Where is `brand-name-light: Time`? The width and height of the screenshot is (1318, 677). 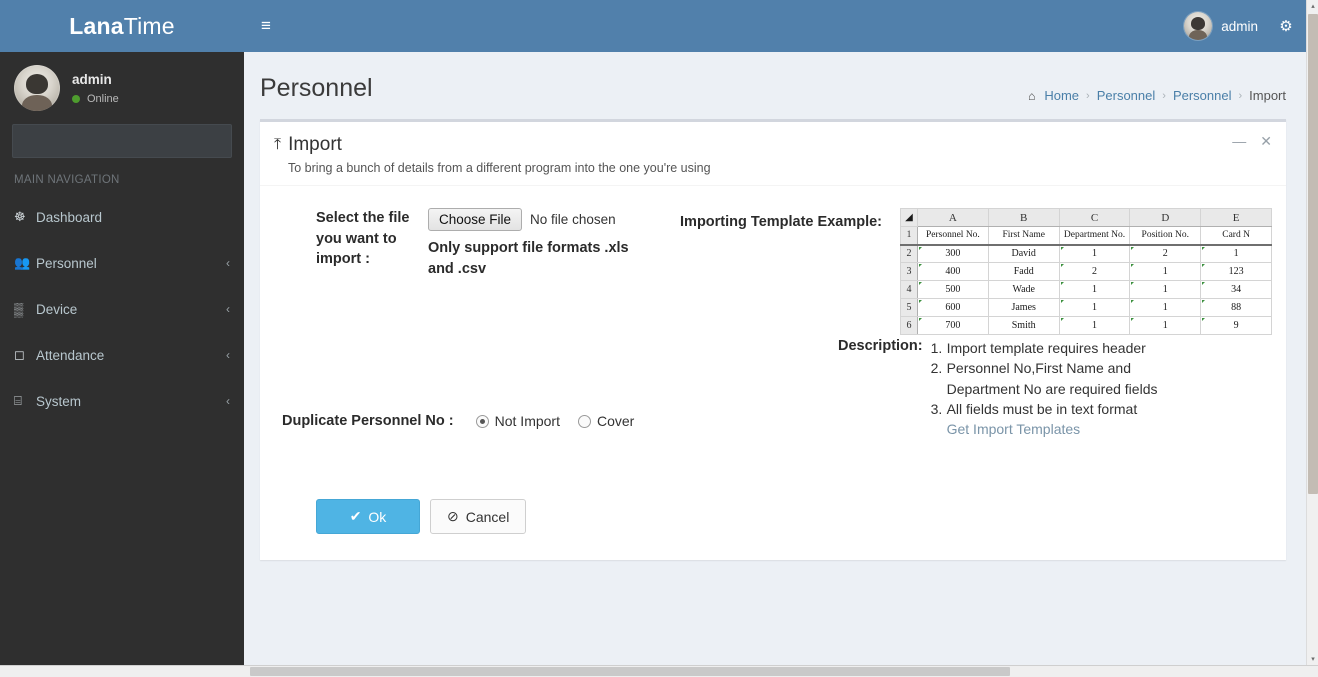 brand-name-light: Time is located at coordinates (149, 25).